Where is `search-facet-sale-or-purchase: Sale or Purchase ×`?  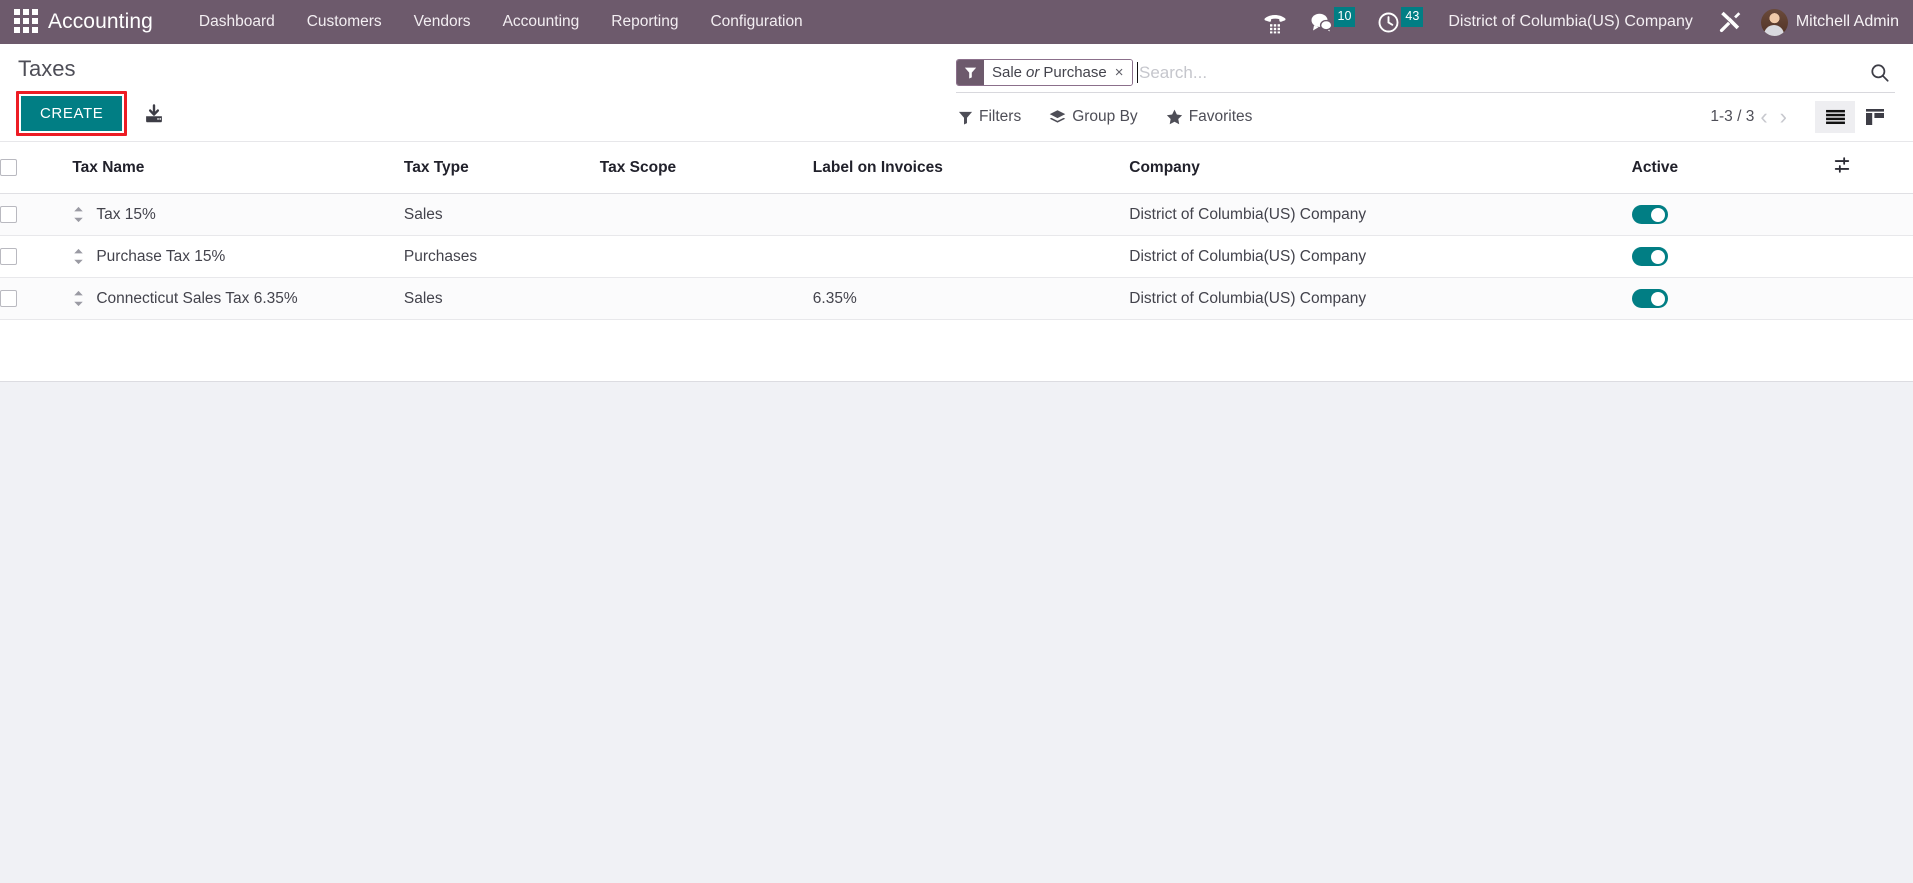
search-facet-sale-or-purchase: Sale or Purchase × is located at coordinates (1044, 72).